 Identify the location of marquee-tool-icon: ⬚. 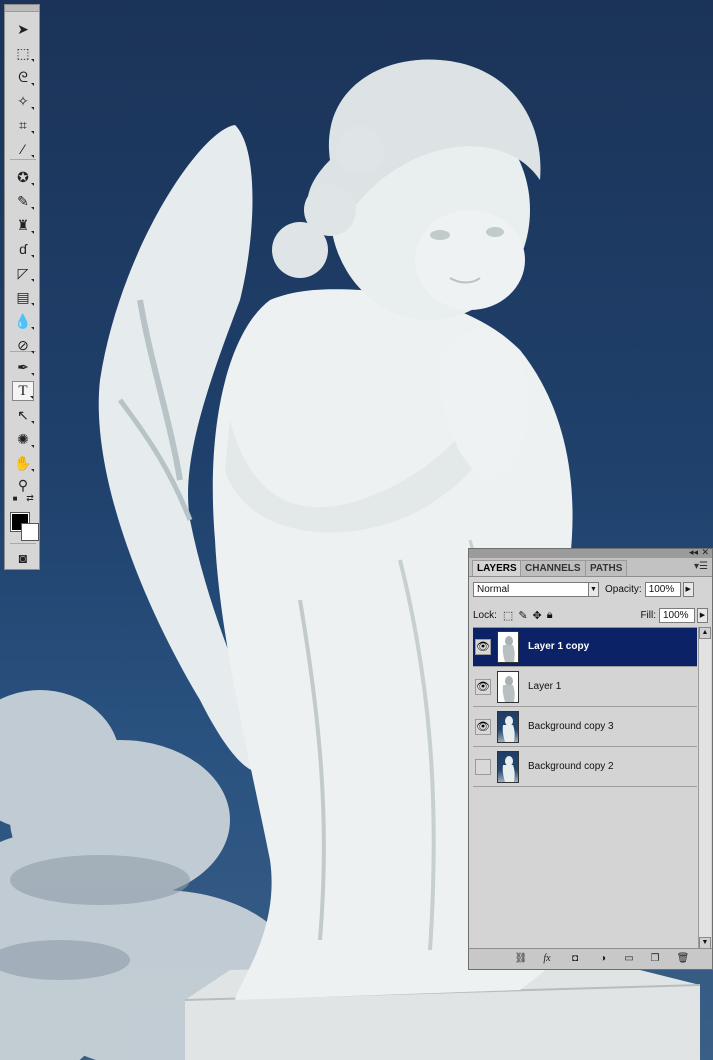
(23, 53).